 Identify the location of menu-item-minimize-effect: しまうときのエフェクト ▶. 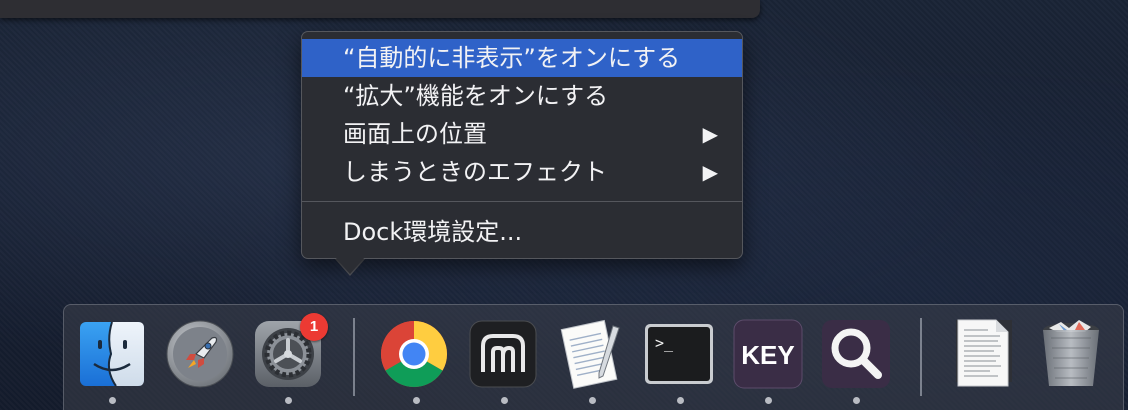
(522, 172).